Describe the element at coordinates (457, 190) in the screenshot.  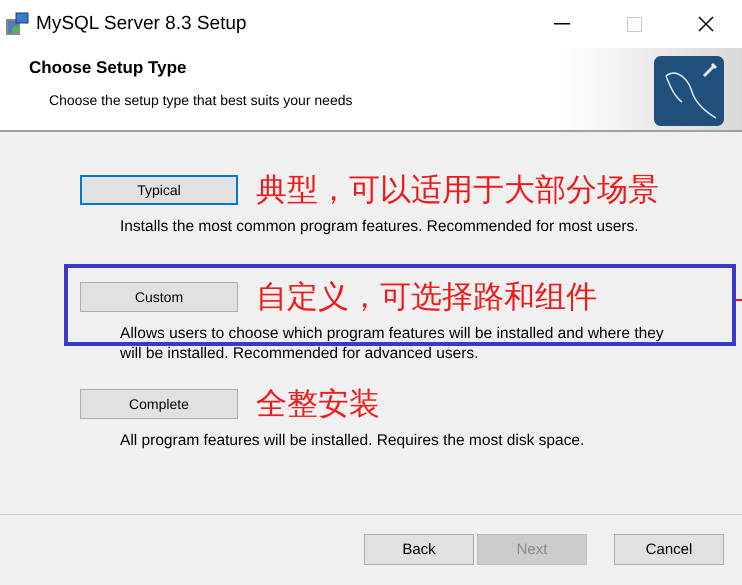
I see `annotation-text: 典型，可以适用于大部分场景` at that location.